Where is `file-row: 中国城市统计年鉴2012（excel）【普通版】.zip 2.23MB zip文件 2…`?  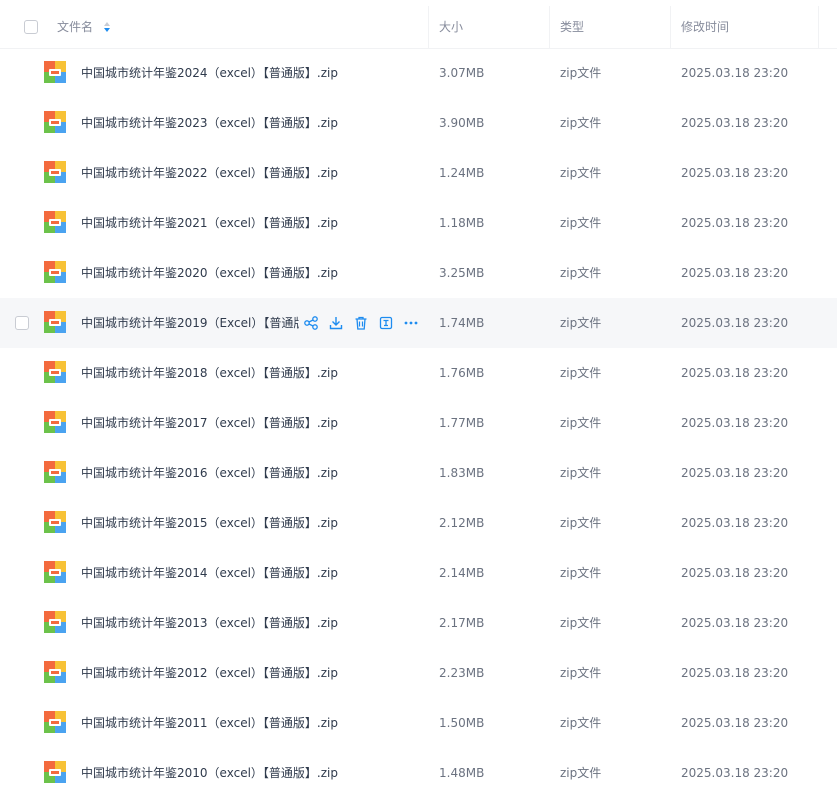
file-row: 中国城市统计年鉴2012（excel）【普通版】.zip 2.23MB zip文件 2… is located at coordinates (418, 673).